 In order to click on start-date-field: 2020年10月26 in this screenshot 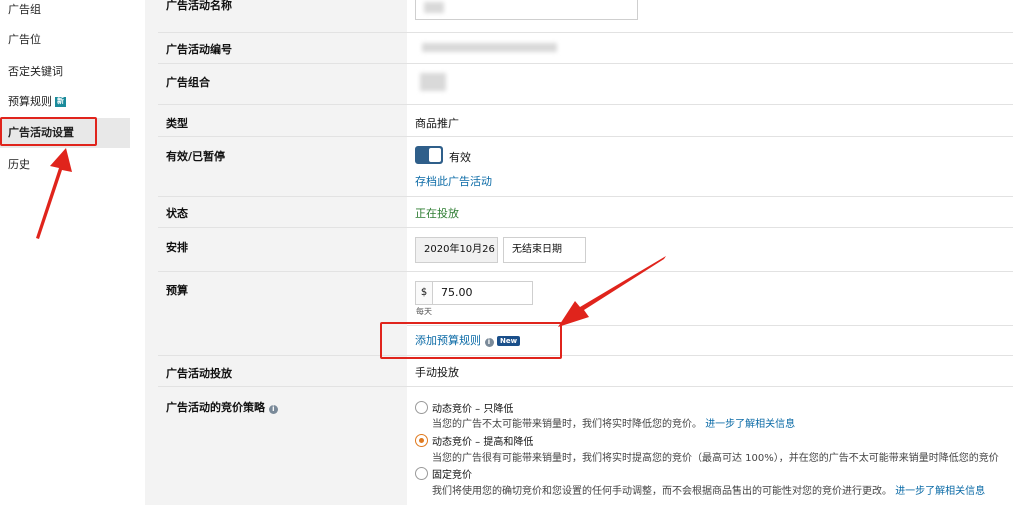, I will do `click(456, 250)`.